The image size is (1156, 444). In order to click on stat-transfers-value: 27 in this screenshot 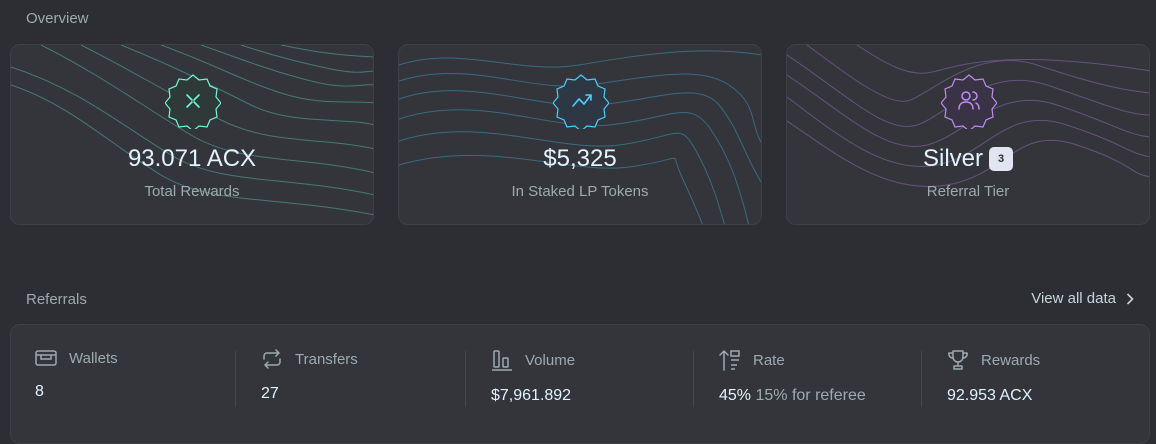, I will do `click(270, 393)`.